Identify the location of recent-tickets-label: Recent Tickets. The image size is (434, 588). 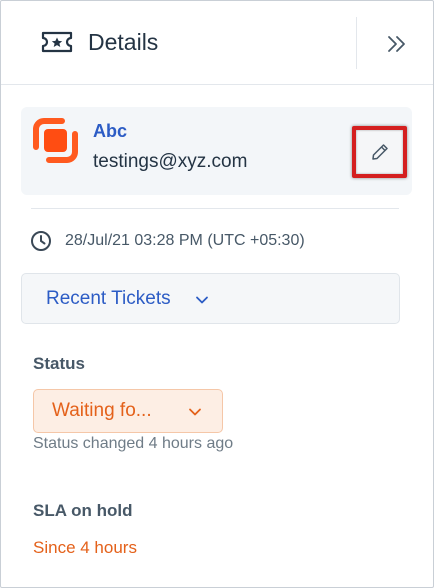
(108, 298).